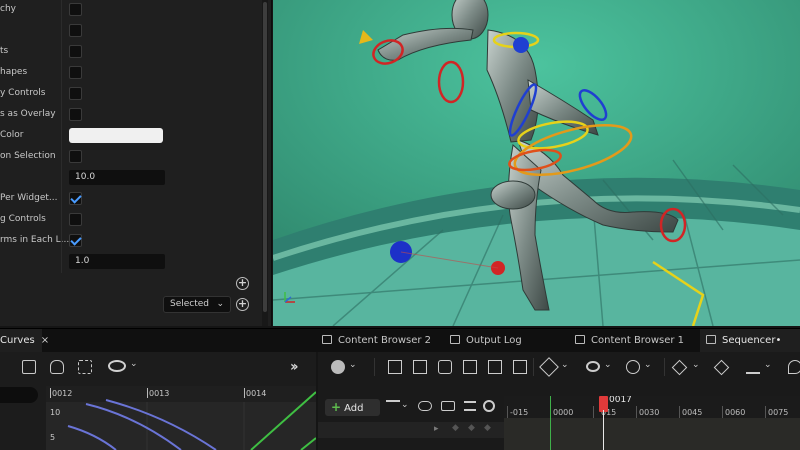 The height and width of the screenshot is (450, 800). I want to click on curve-editor-panel: ⌄ ›› 0012 0013 0014 10 5, so click(158, 401).